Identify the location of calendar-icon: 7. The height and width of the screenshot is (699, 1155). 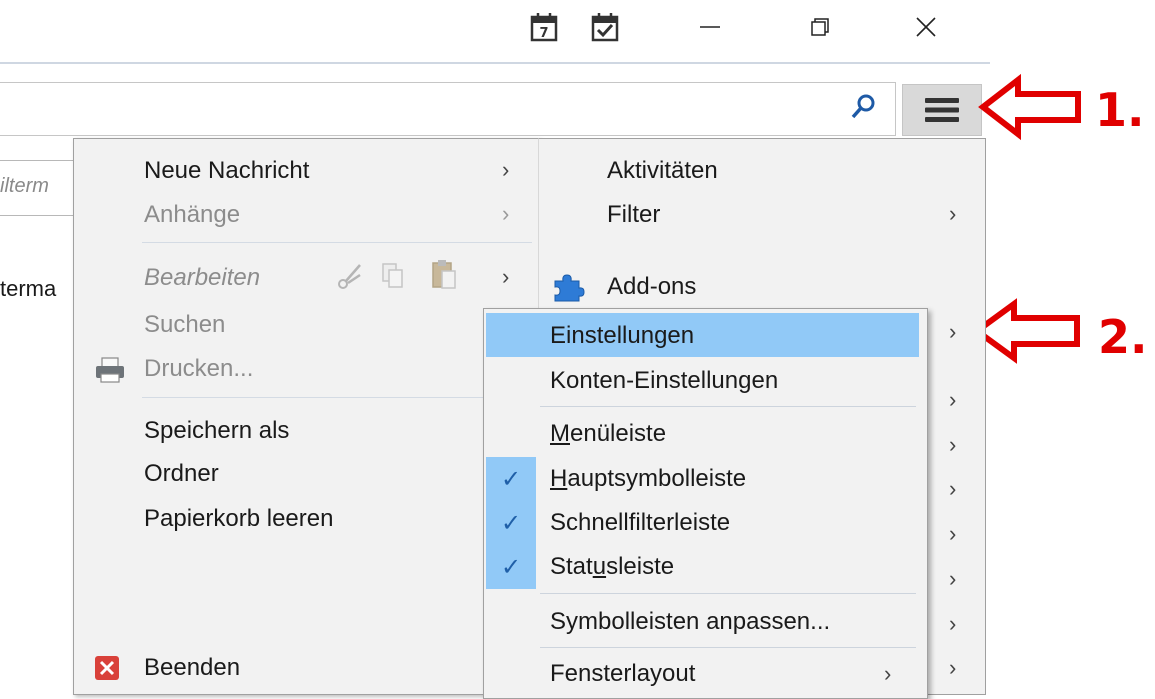
(544, 27).